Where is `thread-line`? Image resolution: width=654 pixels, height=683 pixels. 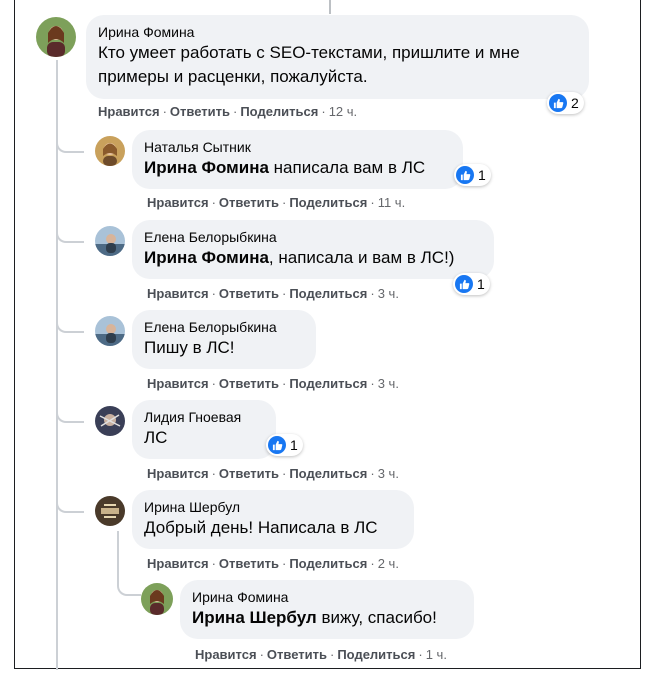 thread-line is located at coordinates (57, 365).